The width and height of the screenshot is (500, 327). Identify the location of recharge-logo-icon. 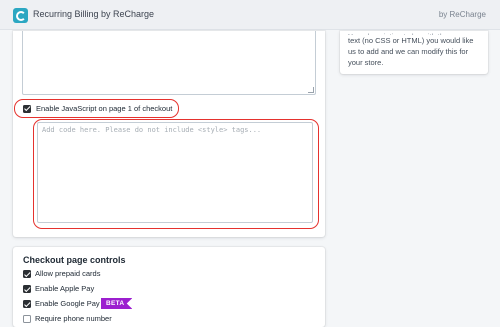
(20, 15).